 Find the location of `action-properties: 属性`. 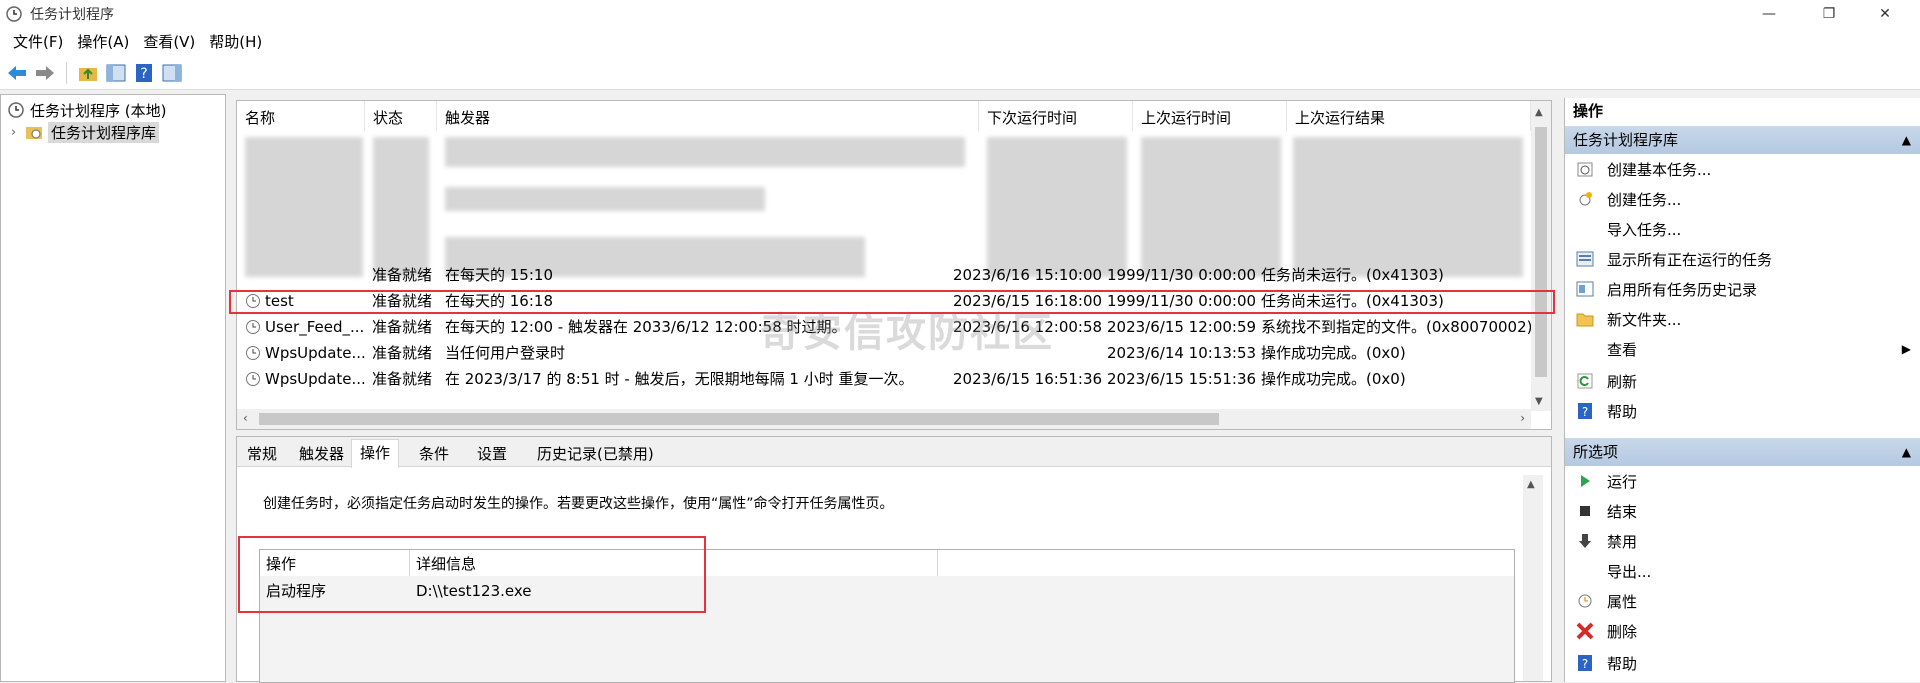

action-properties: 属性 is located at coordinates (1742, 601).